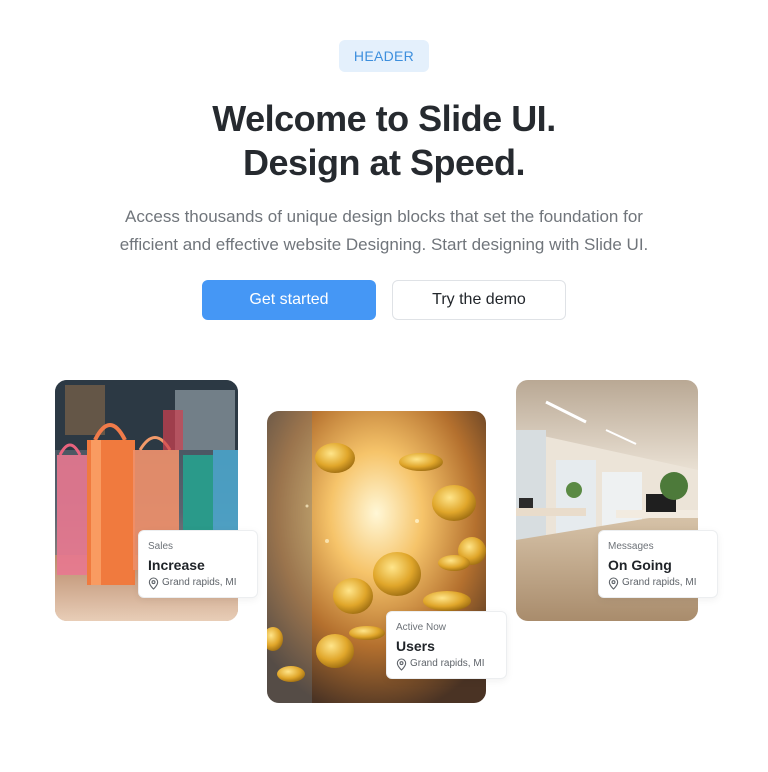 Image resolution: width=768 pixels, height=772 pixels. Describe the element at coordinates (479, 300) in the screenshot. I see `try-demo-button: Try the demo` at that location.